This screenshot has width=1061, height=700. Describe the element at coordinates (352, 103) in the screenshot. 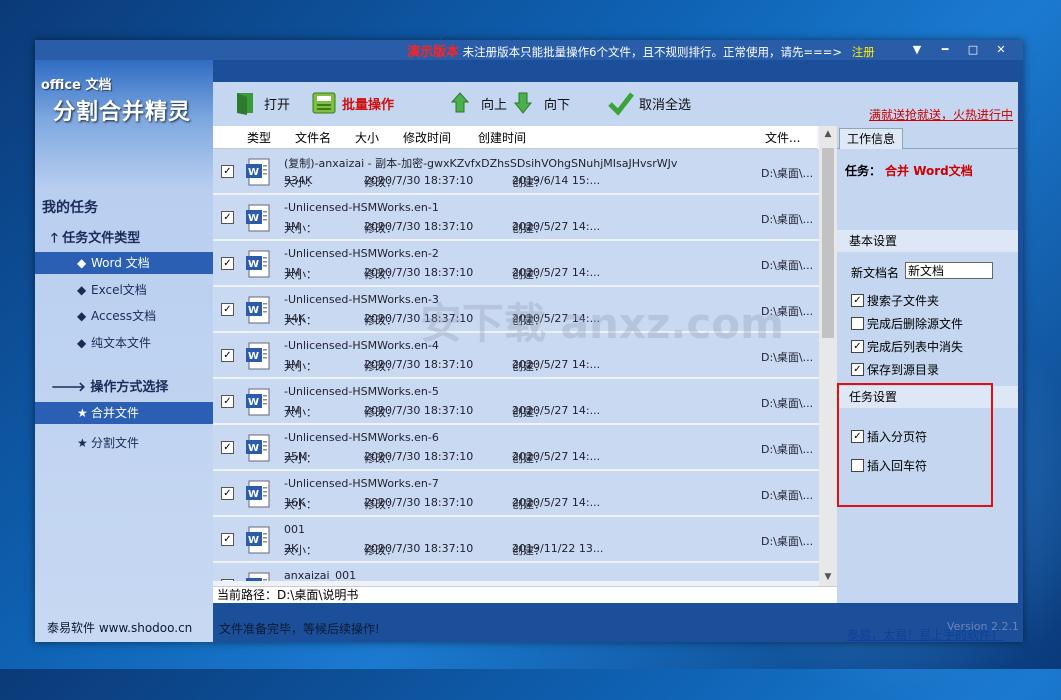

I see `batch-button: 批量操作` at that location.